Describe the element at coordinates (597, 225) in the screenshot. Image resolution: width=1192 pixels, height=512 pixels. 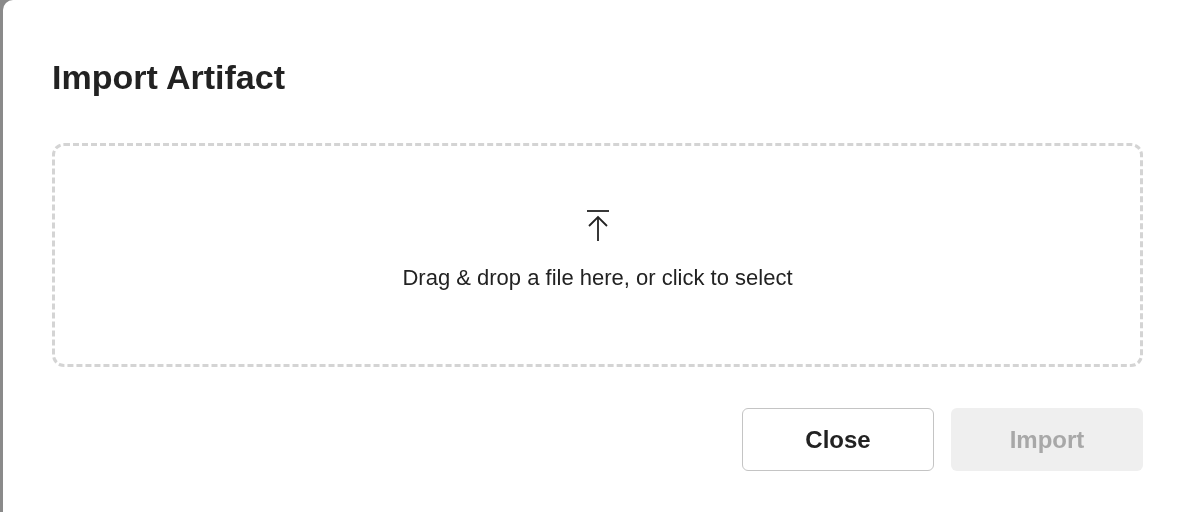
I see `upload-icon` at that location.